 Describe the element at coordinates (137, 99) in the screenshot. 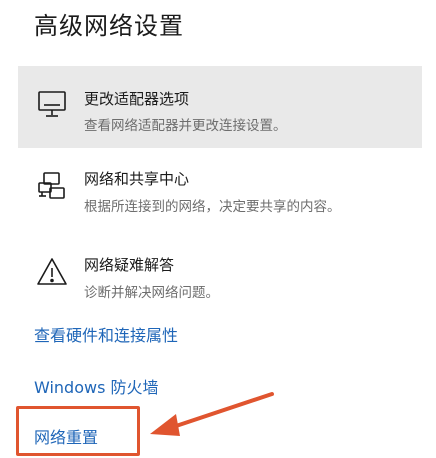

I see `change-adapter-options-title: 更改适配器选项` at that location.